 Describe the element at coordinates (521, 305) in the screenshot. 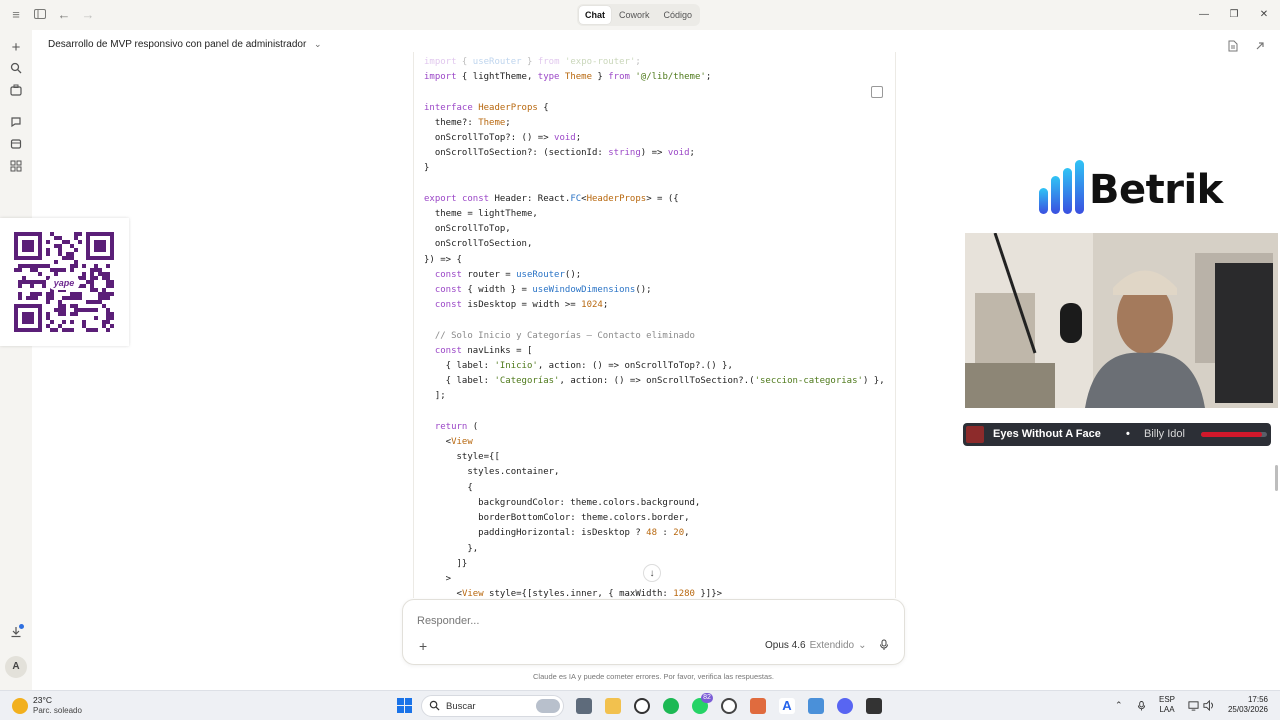

I see `code-line: const isDesktop = width >= 1024;` at that location.